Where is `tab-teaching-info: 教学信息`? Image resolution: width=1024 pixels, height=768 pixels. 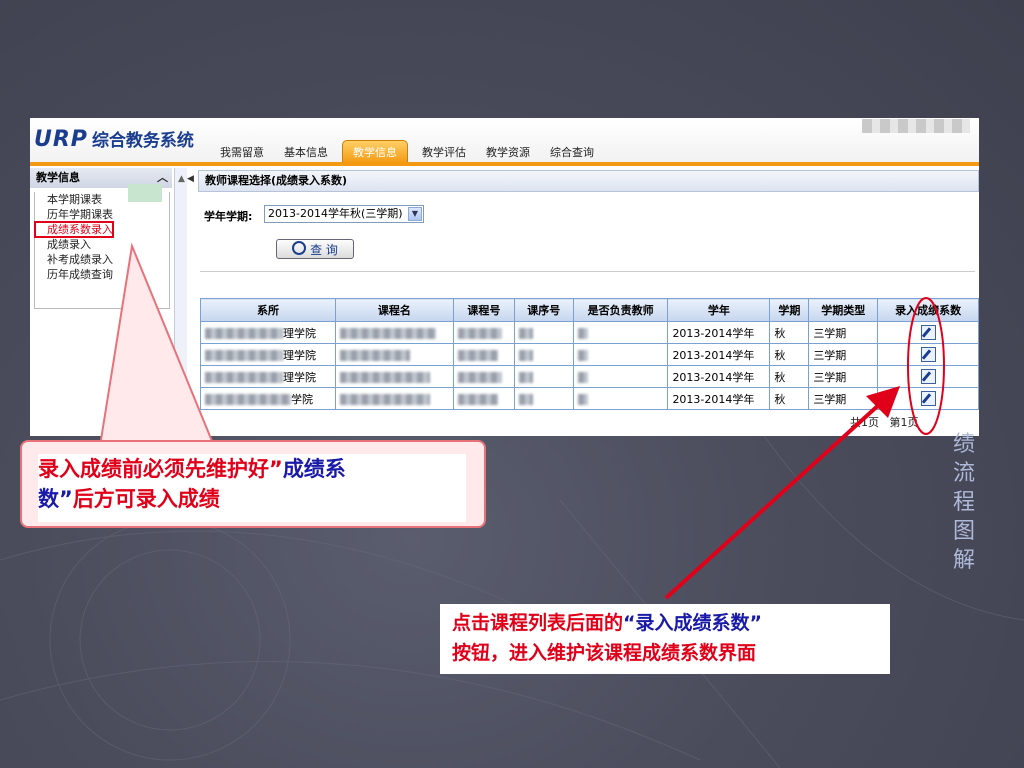
tab-teaching-info: 教学信息 is located at coordinates (375, 151).